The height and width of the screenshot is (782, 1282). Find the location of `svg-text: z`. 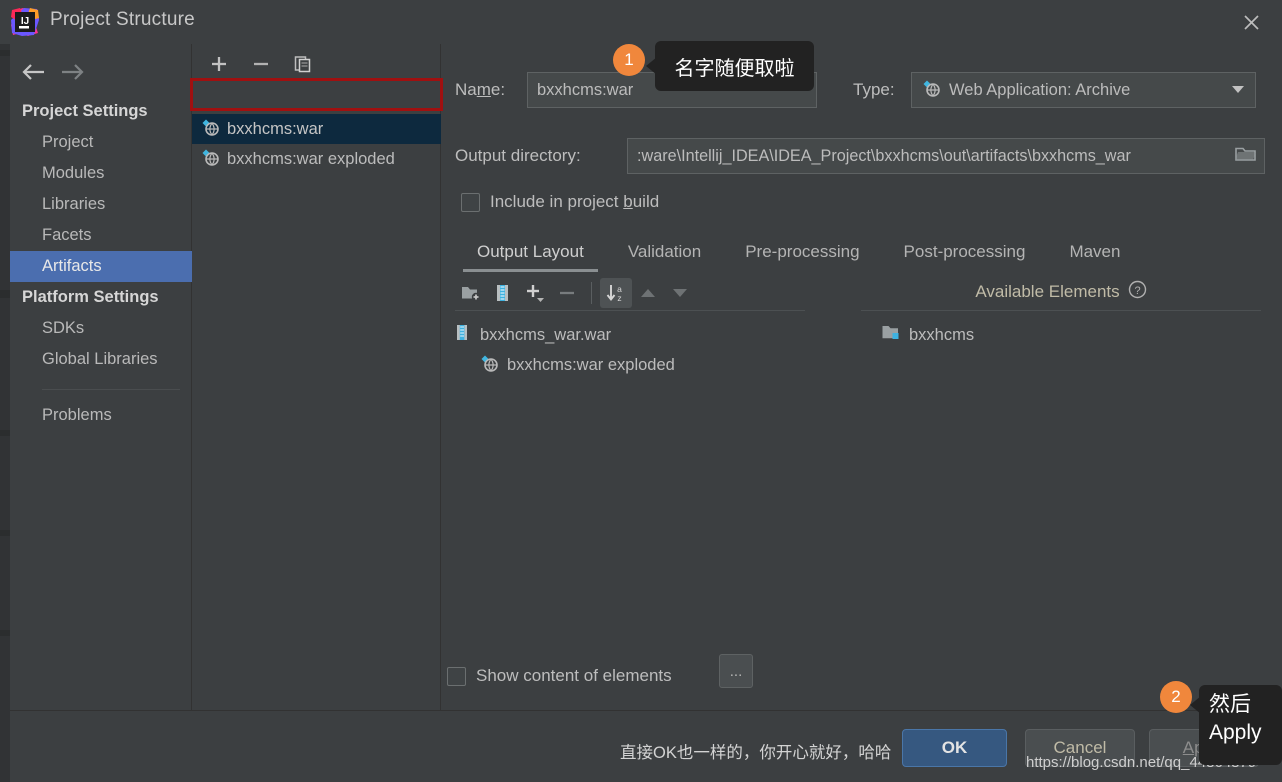

svg-text: z is located at coordinates (619, 298).